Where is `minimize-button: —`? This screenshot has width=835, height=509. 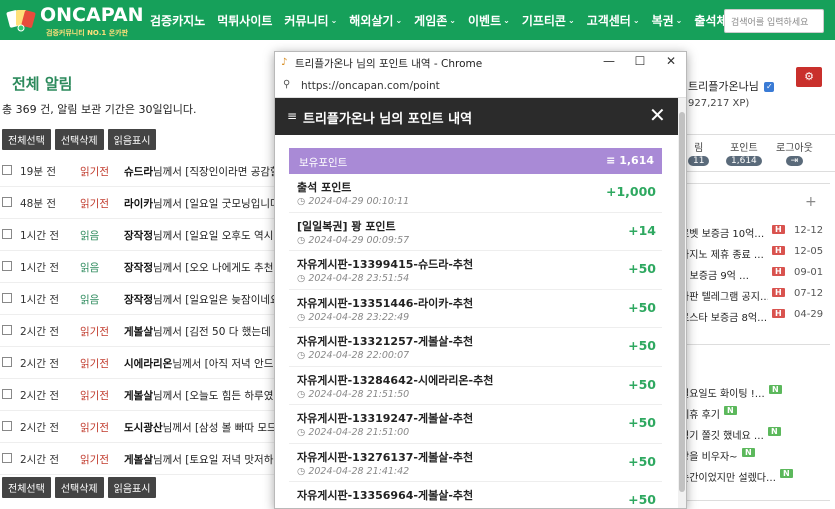
minimize-button: — is located at coordinates (609, 61).